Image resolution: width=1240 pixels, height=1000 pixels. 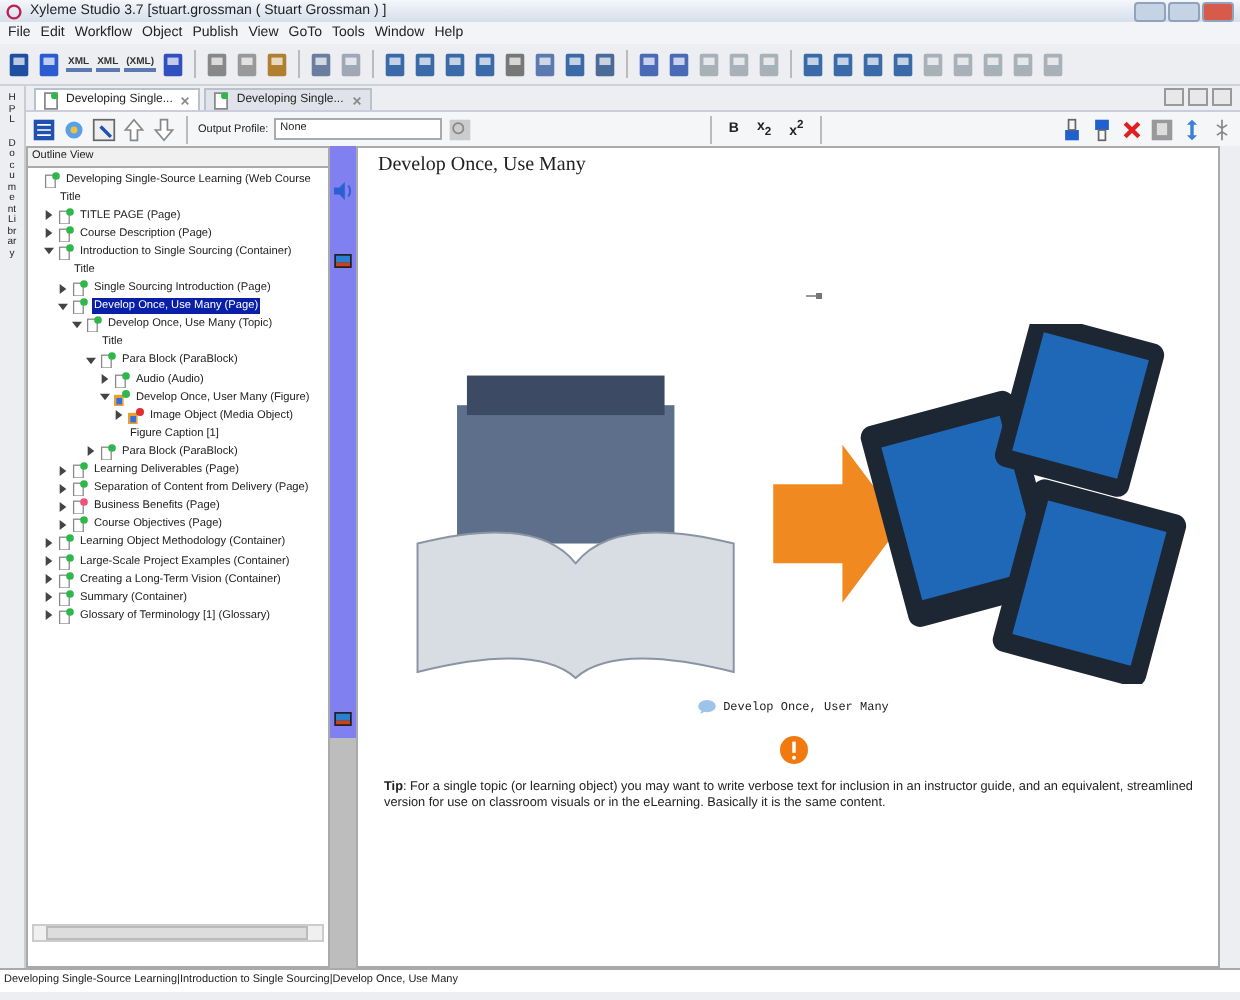 What do you see at coordinates (164, 129) in the screenshot?
I see `arrow-down-icon` at bounding box center [164, 129].